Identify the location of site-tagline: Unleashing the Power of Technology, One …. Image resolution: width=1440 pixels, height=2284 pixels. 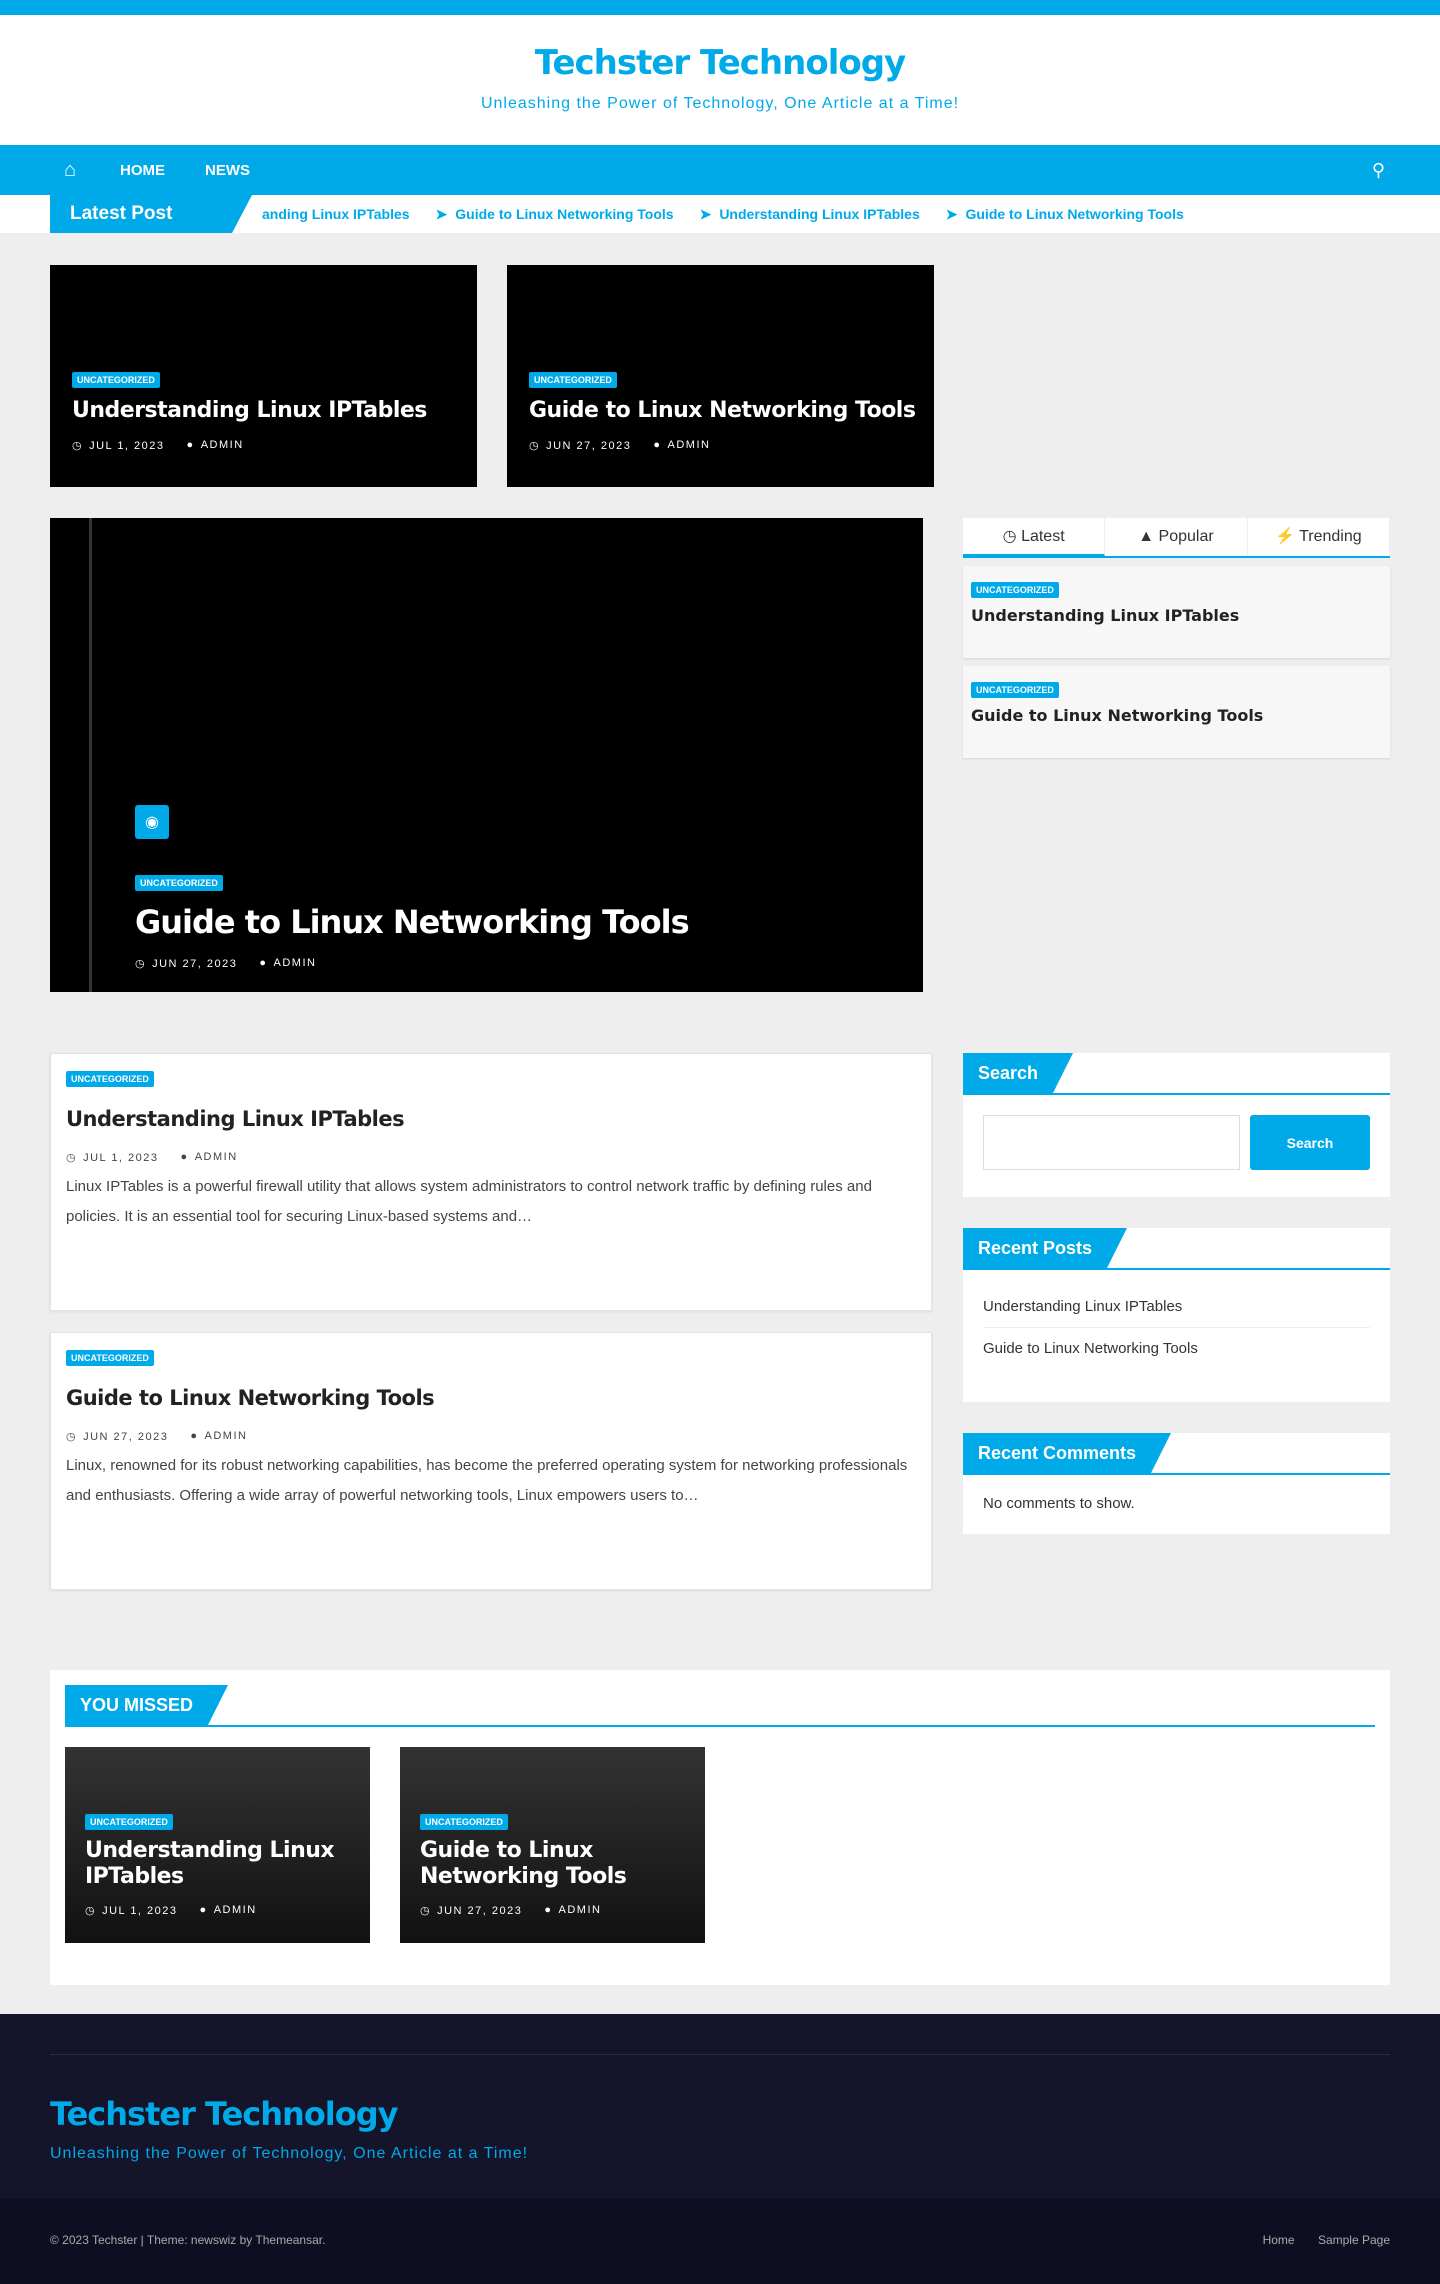
(720, 103).